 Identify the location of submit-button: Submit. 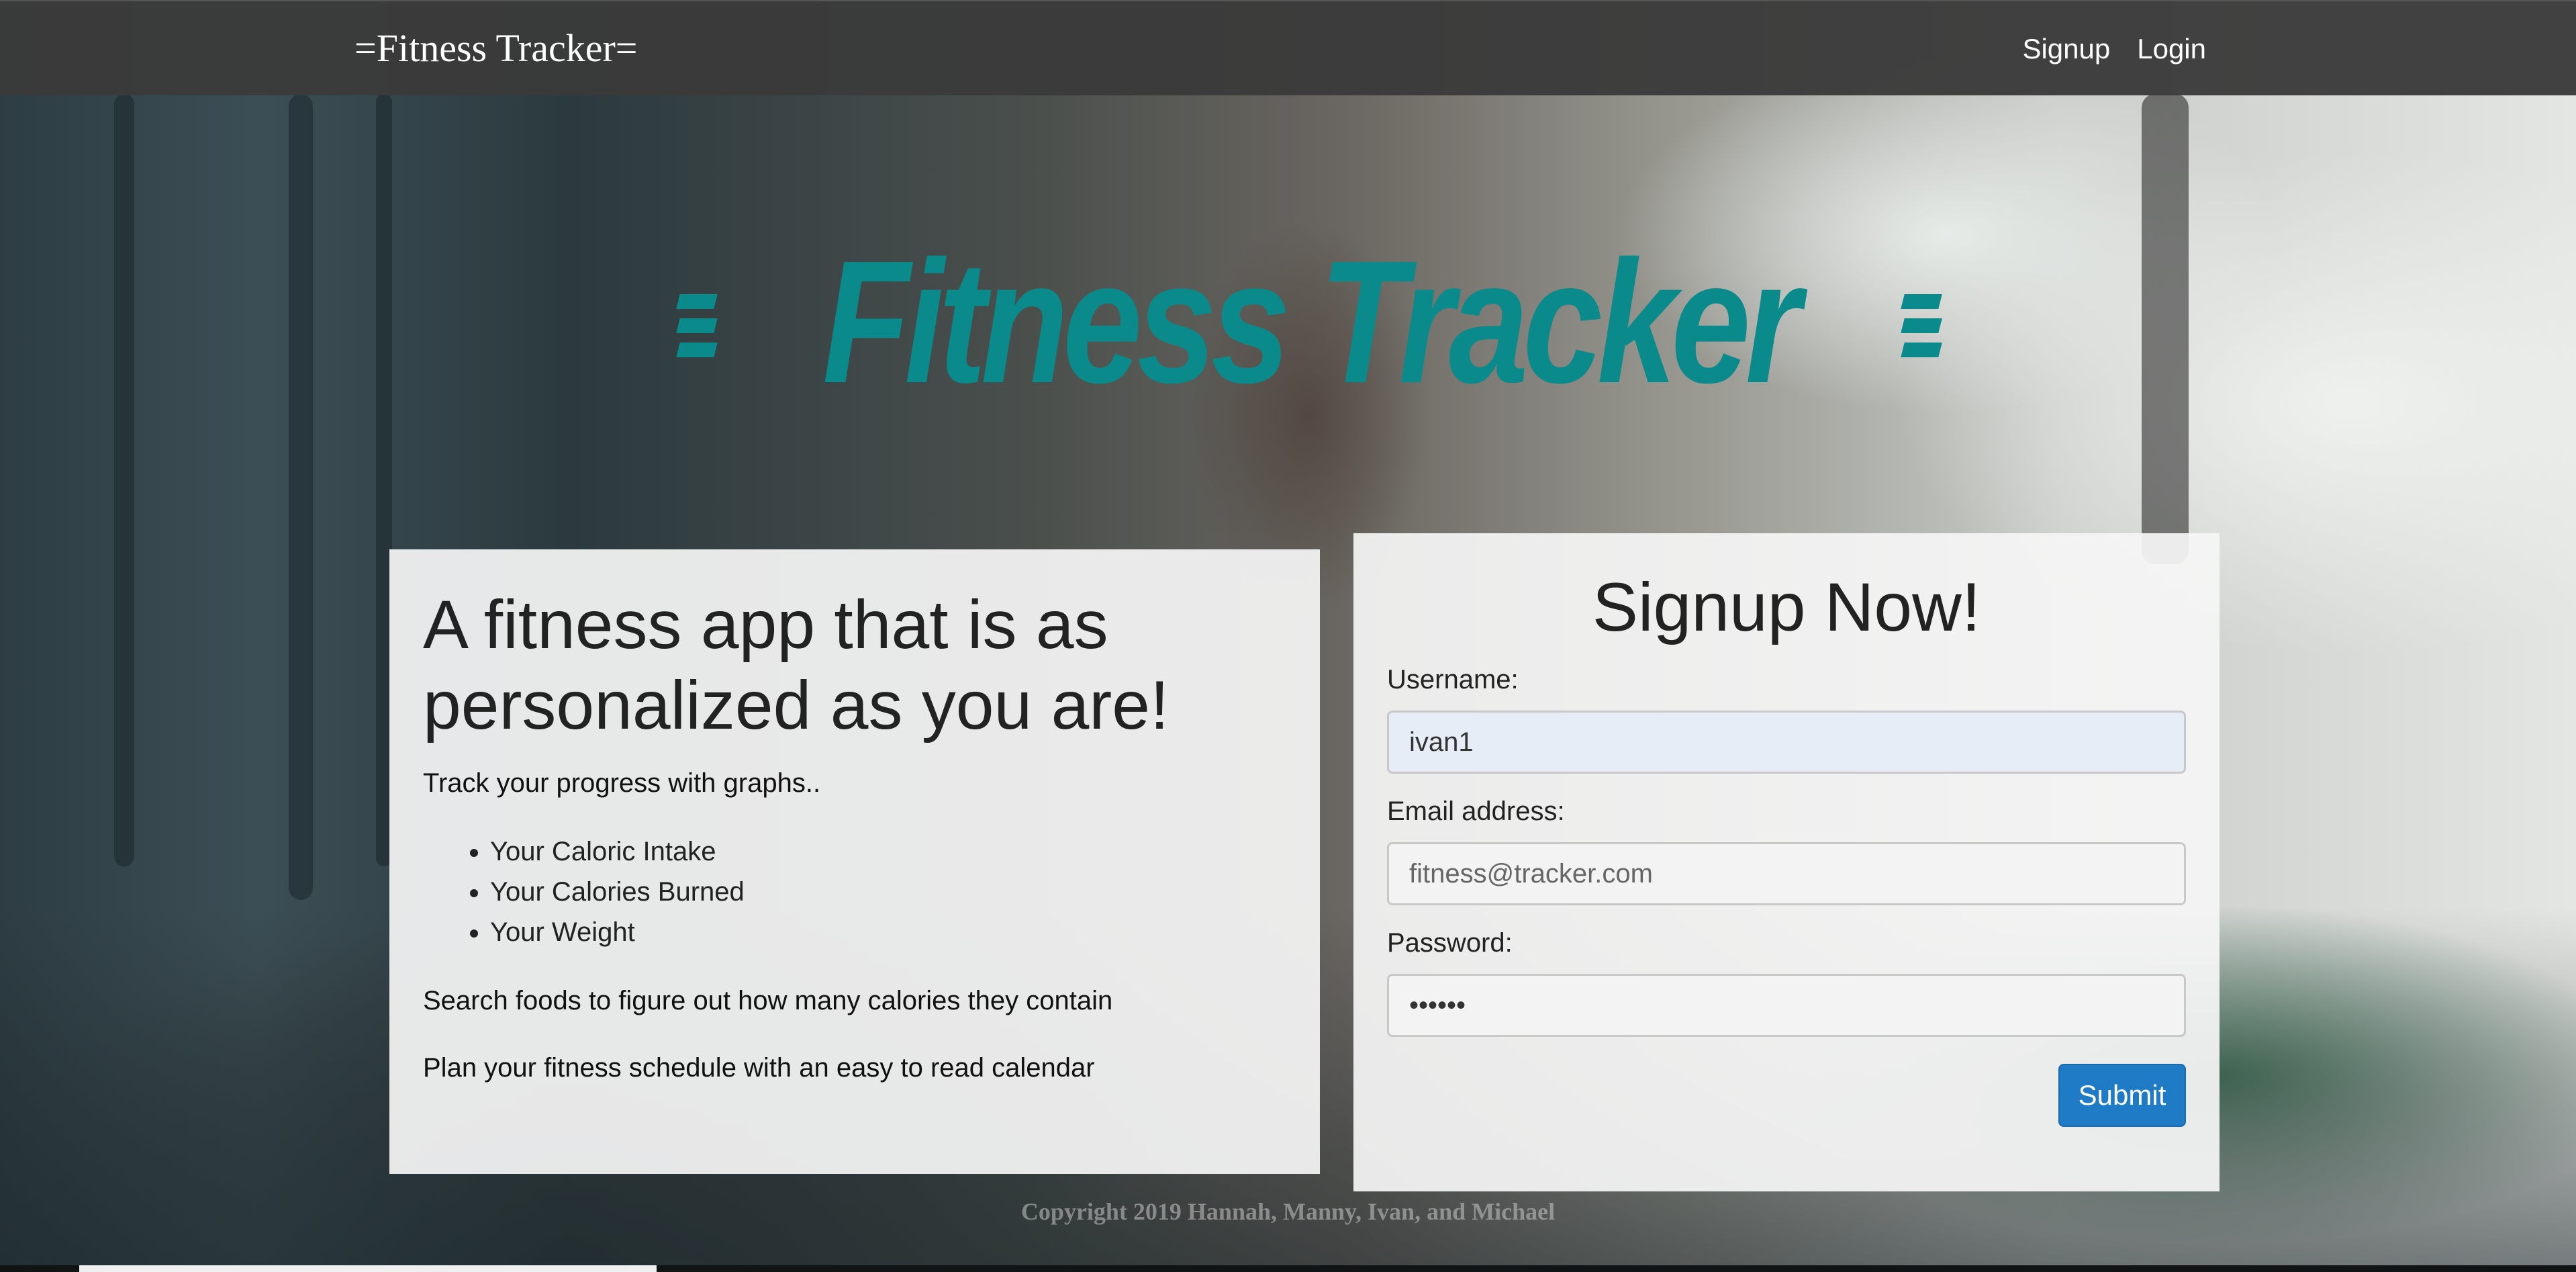
(2122, 1095).